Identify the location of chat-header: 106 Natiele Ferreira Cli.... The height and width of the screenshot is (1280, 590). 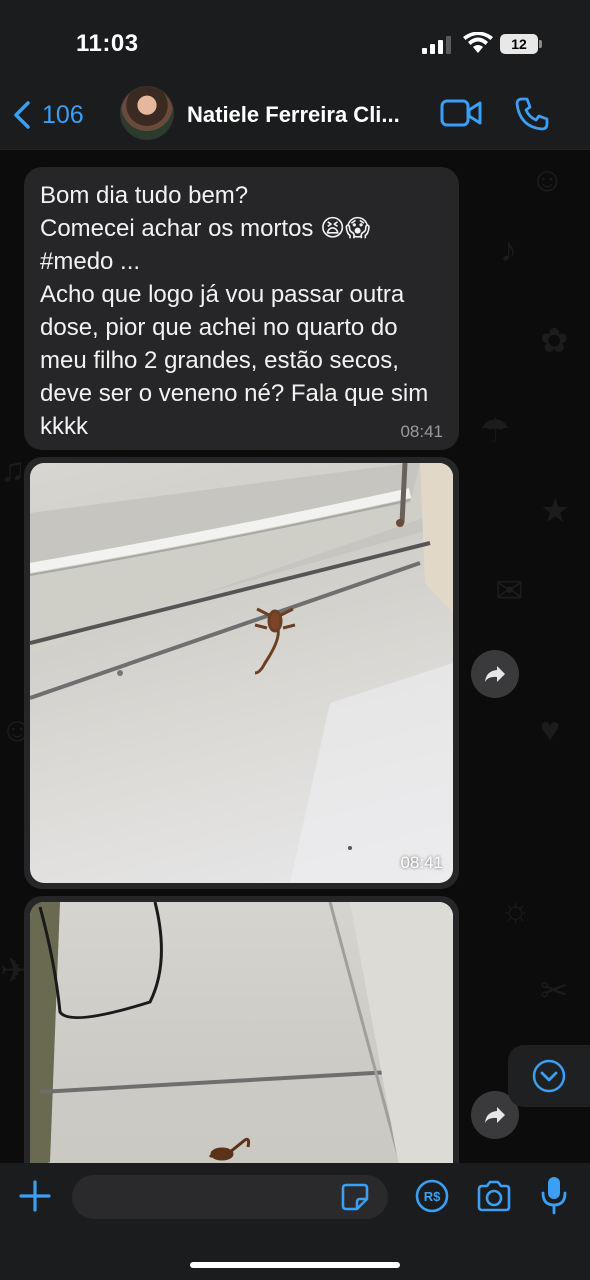
(295, 115).